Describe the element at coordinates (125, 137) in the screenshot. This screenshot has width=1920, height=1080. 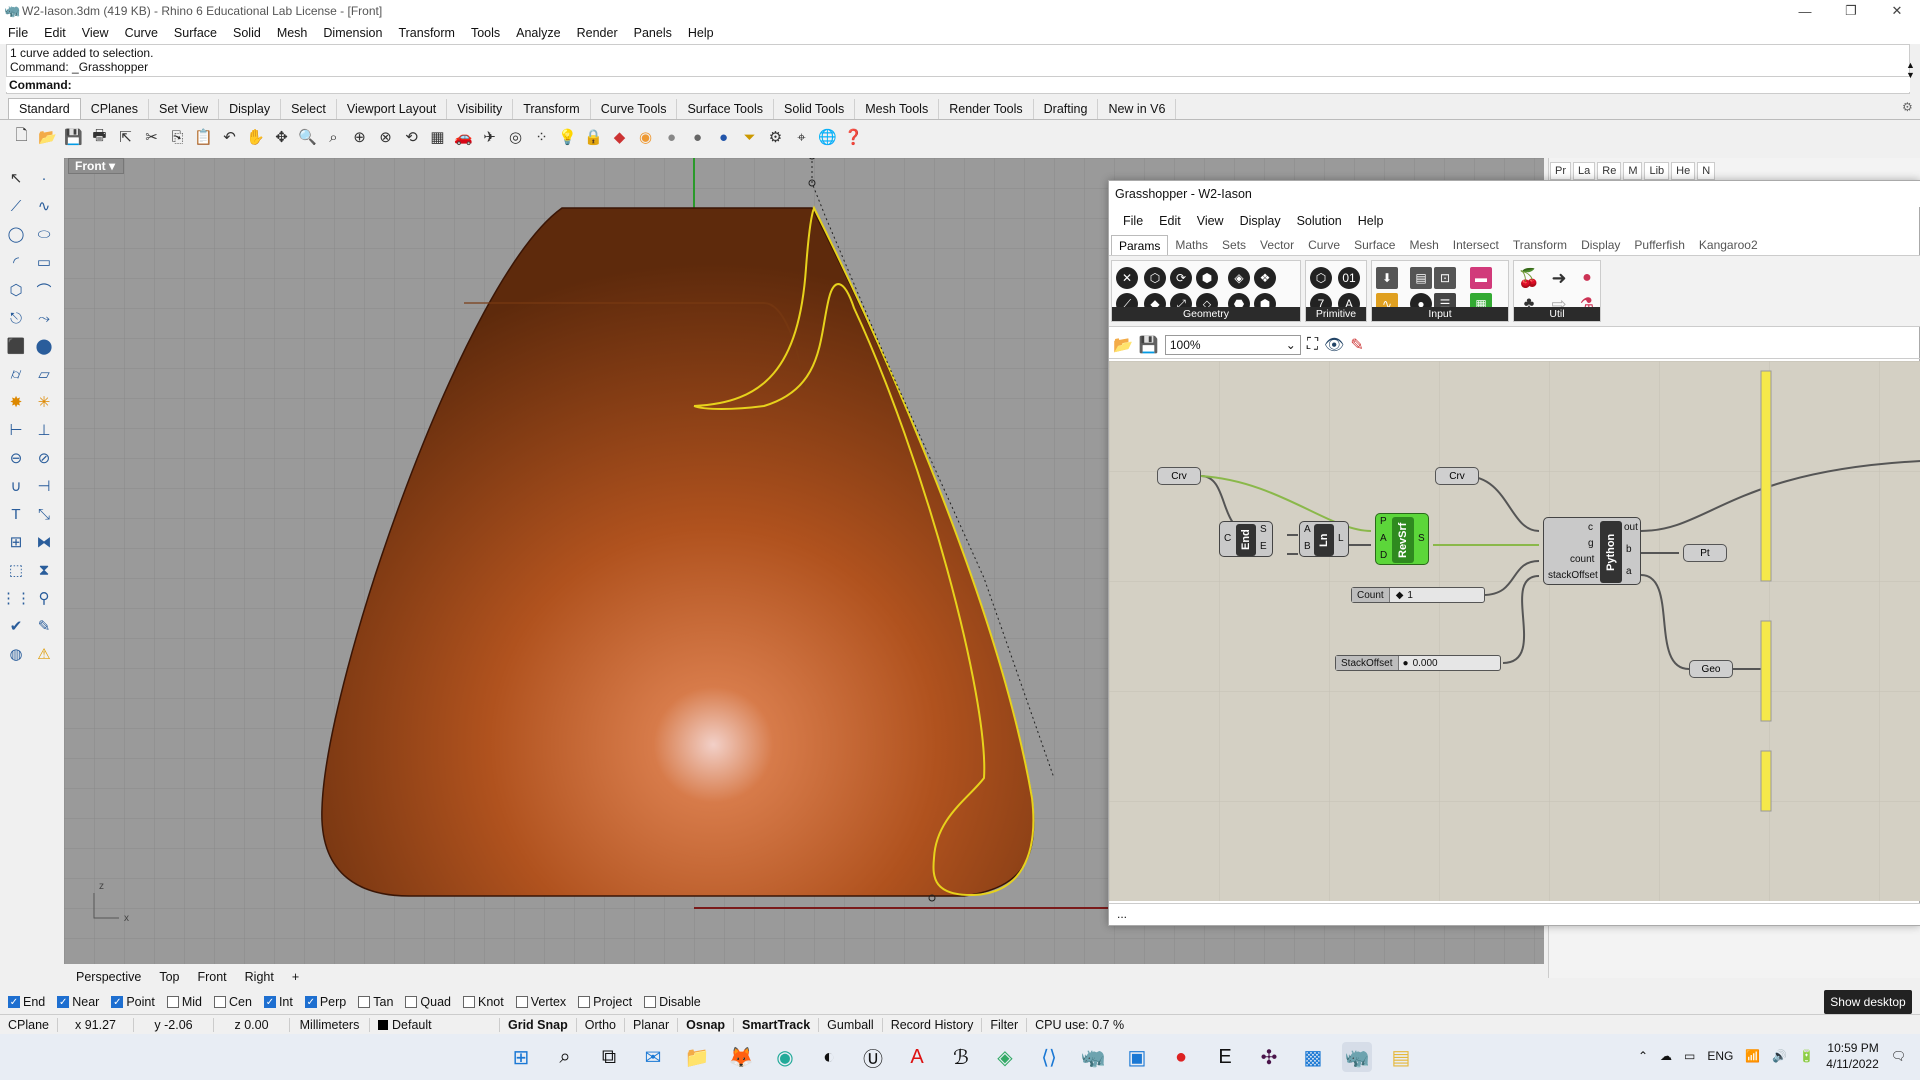
I see `export-icon: ⇱` at that location.